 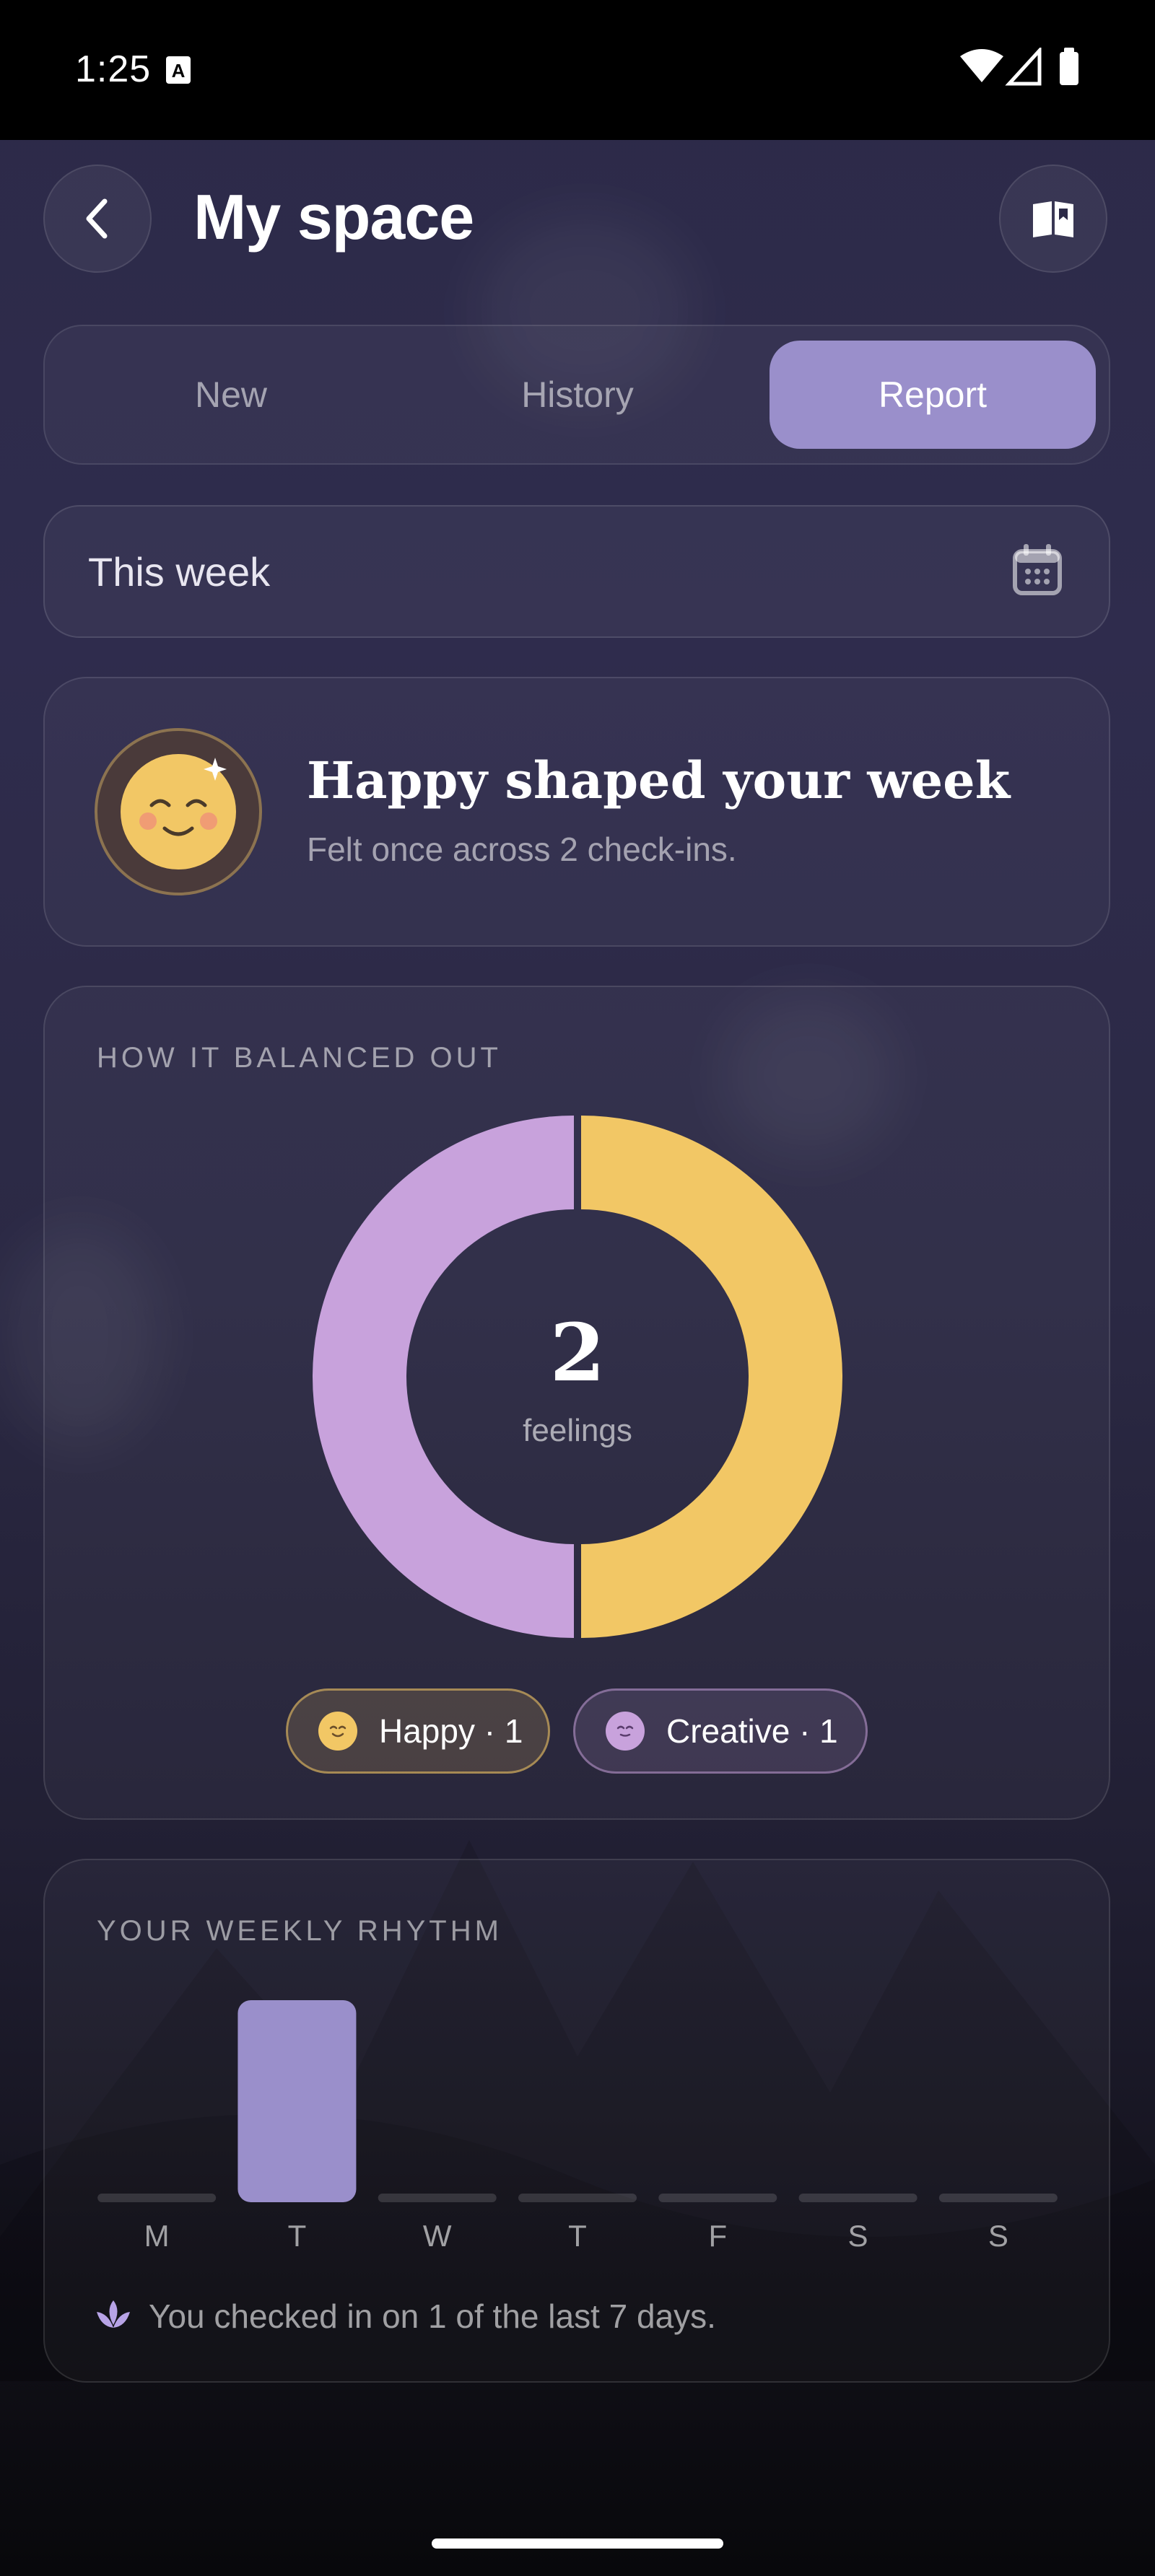 I want to click on status-time: 1:25, so click(x=113, y=69).